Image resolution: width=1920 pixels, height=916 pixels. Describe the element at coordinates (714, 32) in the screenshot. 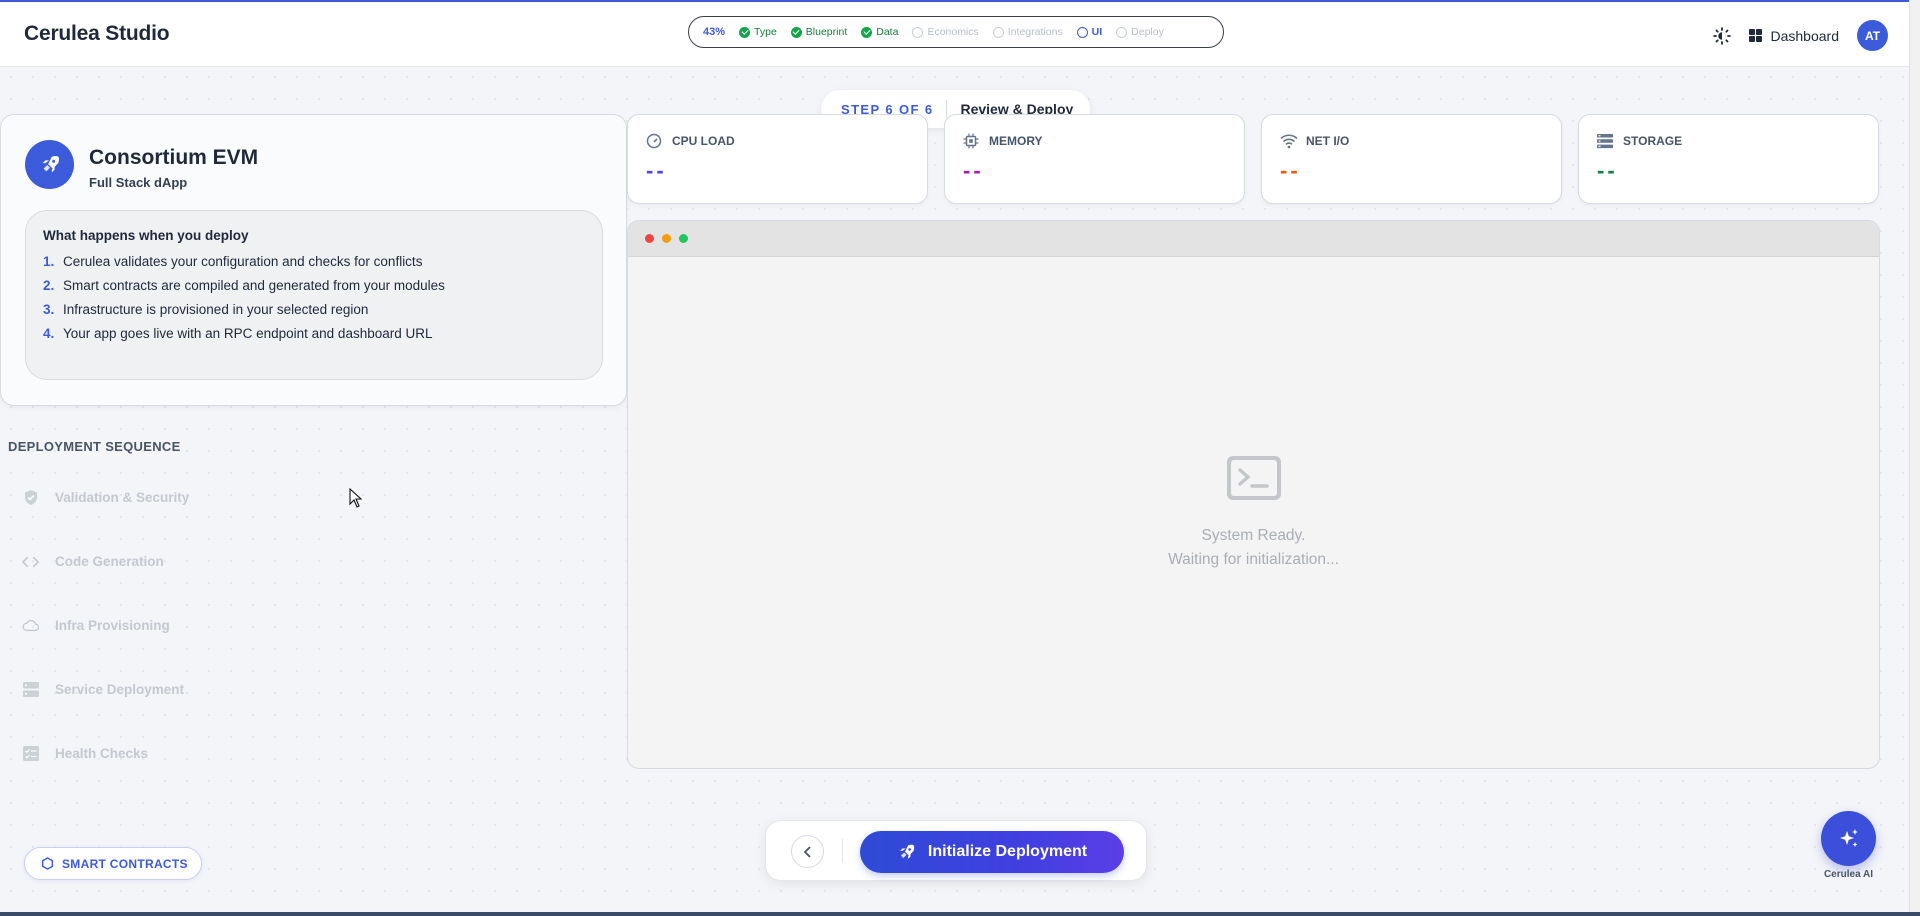

I see `progress-percent: 43%` at that location.